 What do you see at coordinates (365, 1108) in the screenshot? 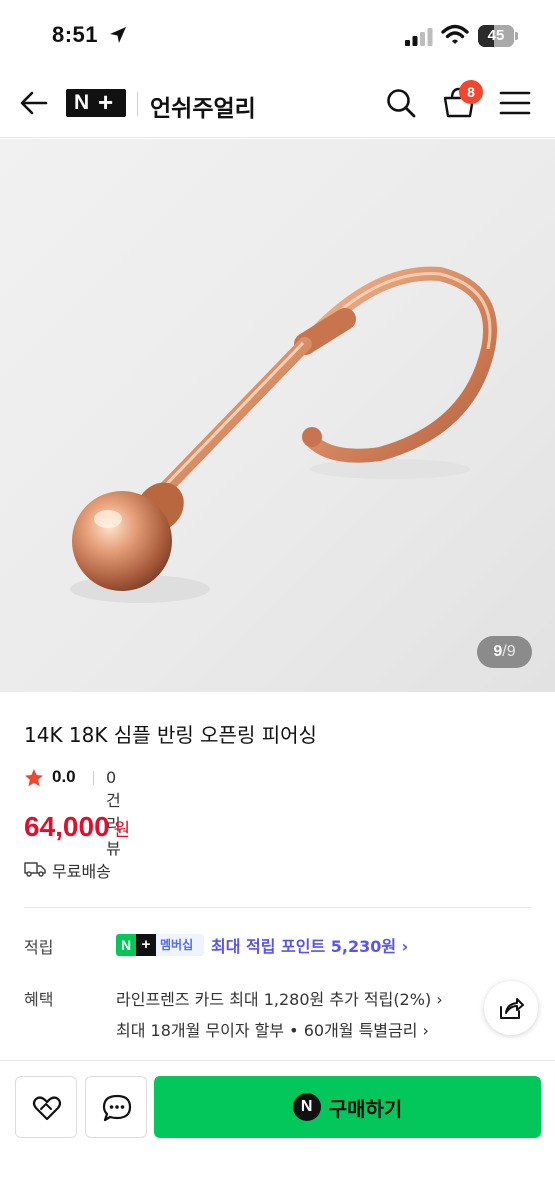
I see `buy-button-label: 구매하기` at bounding box center [365, 1108].